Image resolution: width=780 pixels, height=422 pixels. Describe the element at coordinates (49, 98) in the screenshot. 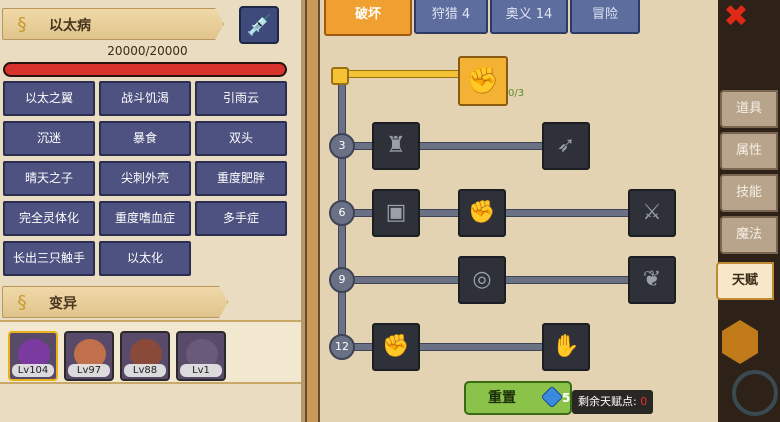

I see `skill-button: 以太之翼` at that location.